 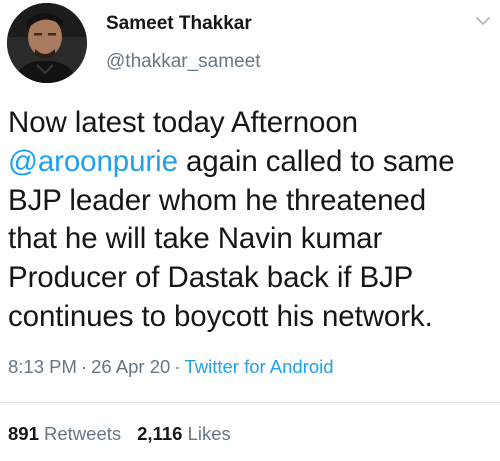 I want to click on tweet-line-text: Producer of Dastak back if BJP, so click(x=211, y=278).